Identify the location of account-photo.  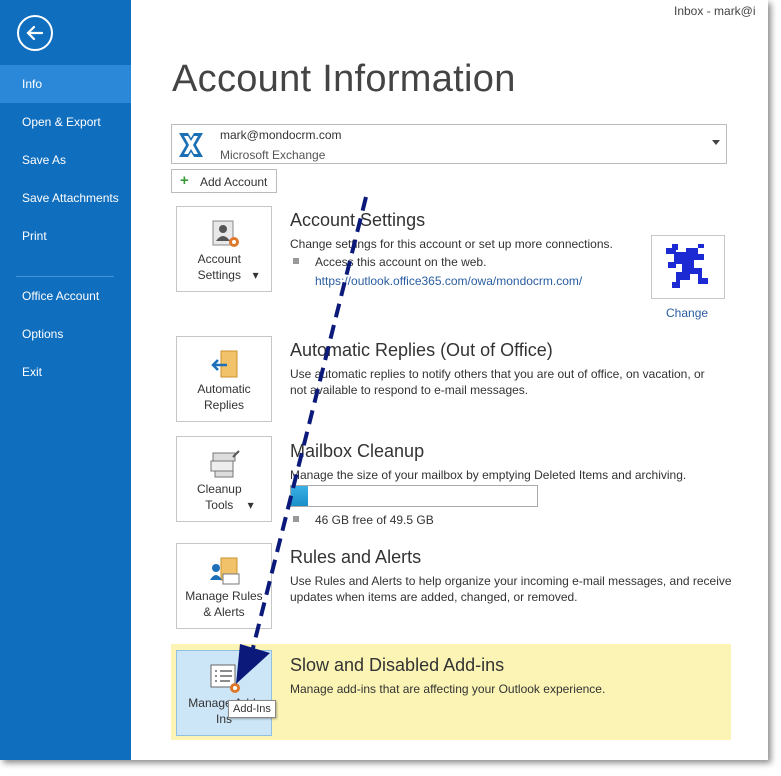
(688, 267).